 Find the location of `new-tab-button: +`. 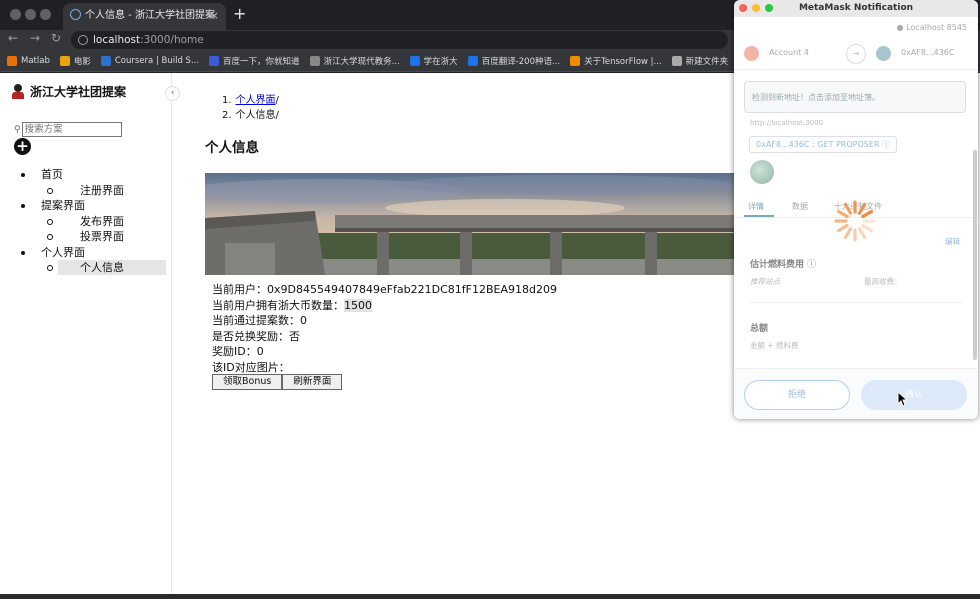

new-tab-button: + is located at coordinates (239, 13).